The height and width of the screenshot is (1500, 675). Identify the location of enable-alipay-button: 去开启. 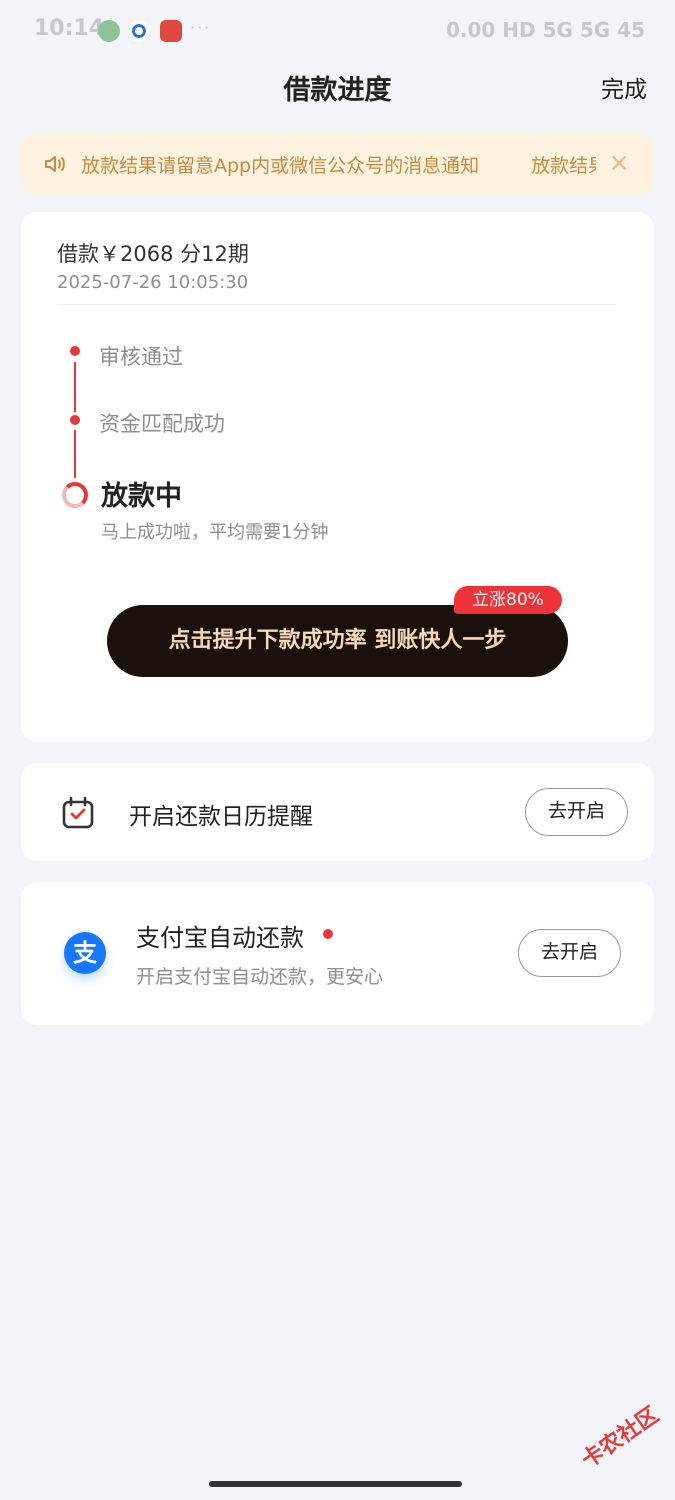
(570, 953).